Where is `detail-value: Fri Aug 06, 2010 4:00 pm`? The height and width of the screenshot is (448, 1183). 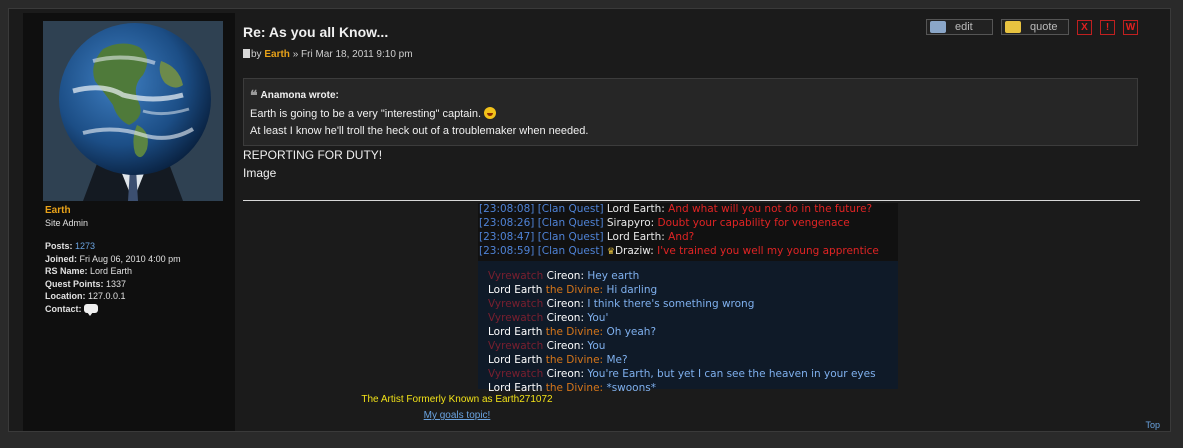
detail-value: Fri Aug 06, 2010 4:00 pm is located at coordinates (130, 258).